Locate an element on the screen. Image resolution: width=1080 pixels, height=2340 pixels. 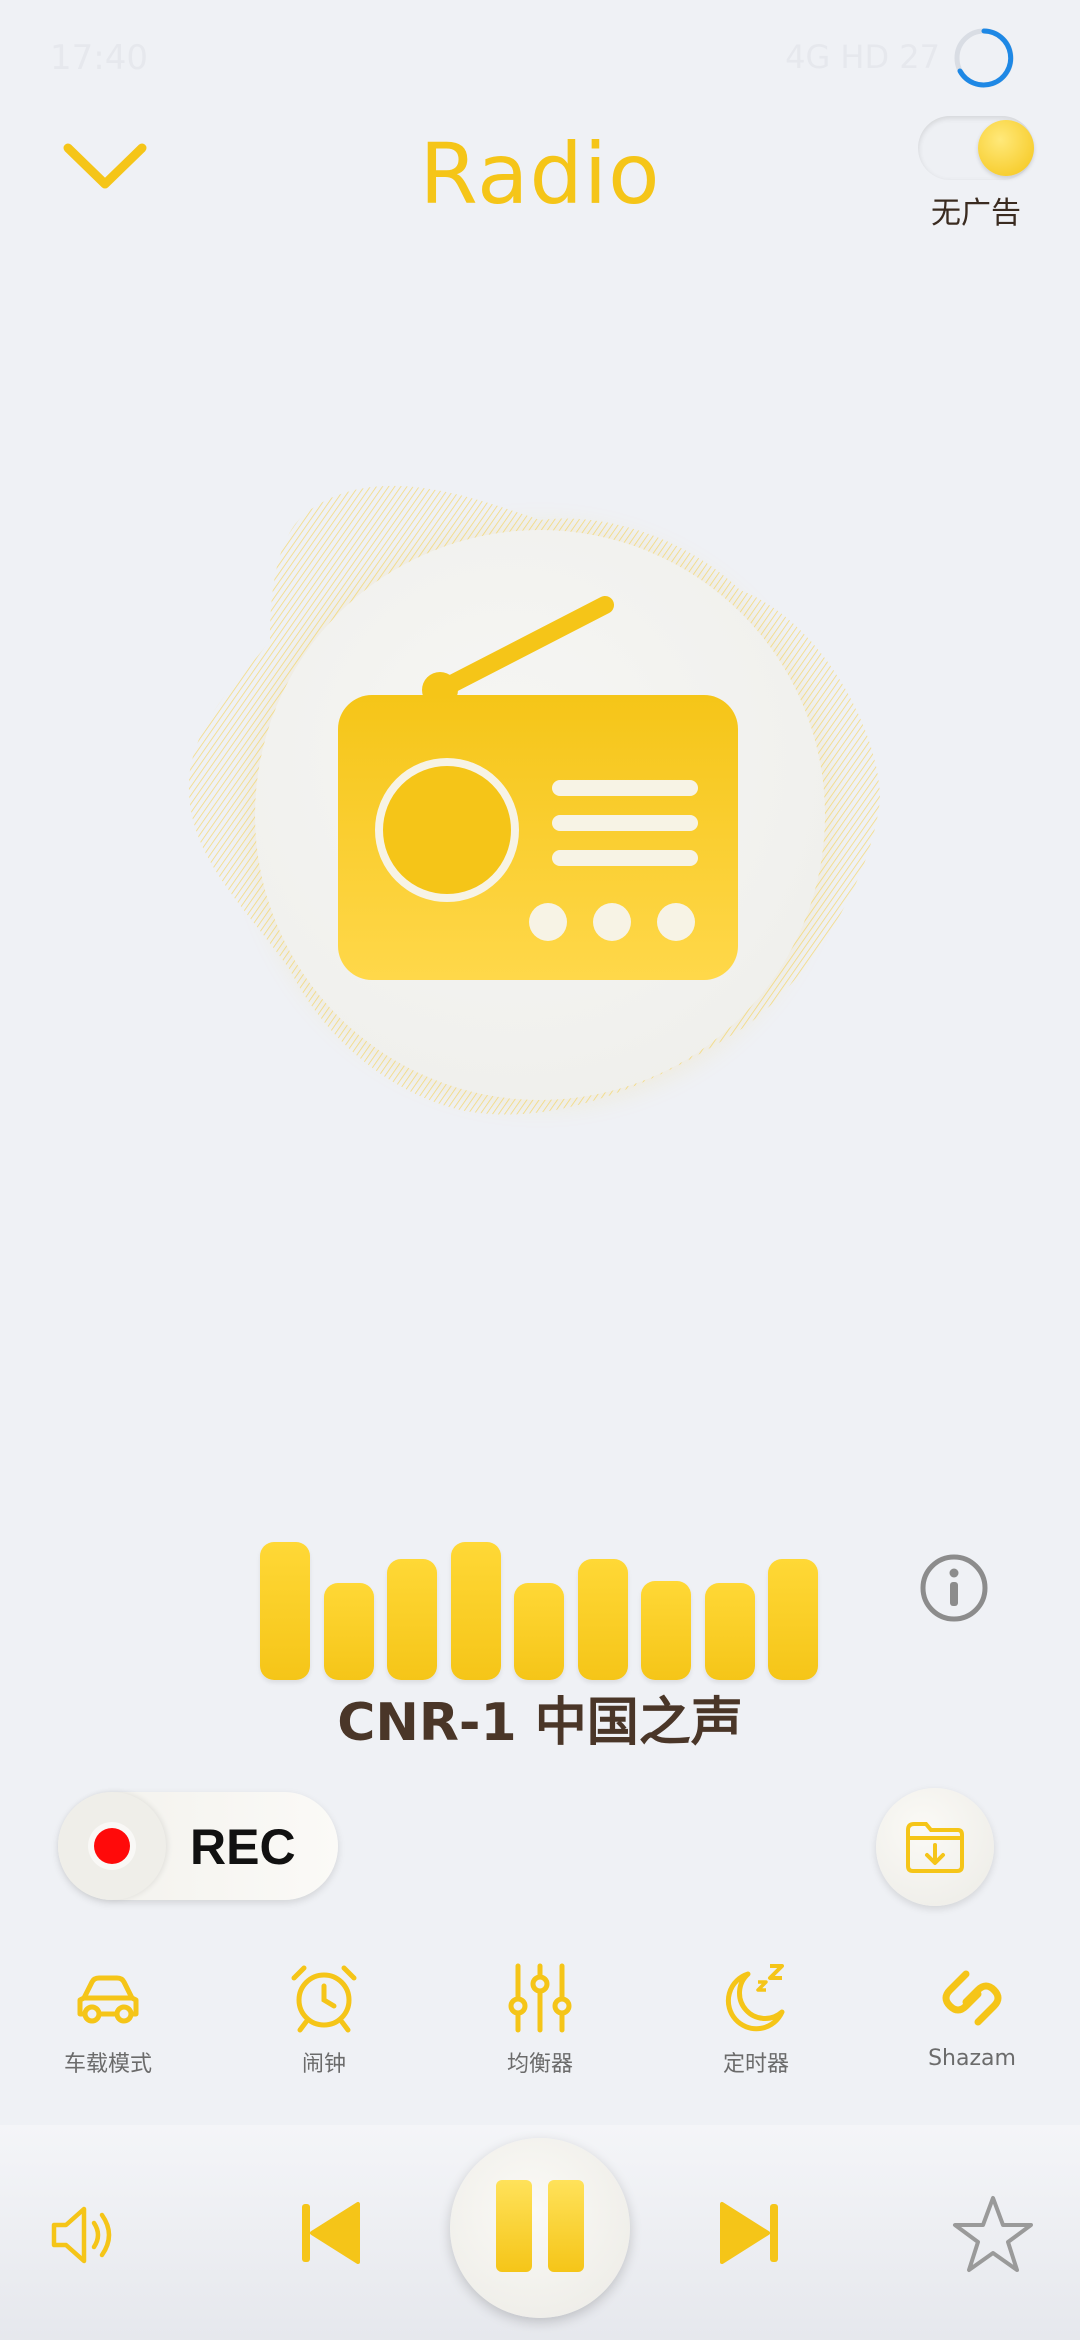
pause-button is located at coordinates (540, 2228).